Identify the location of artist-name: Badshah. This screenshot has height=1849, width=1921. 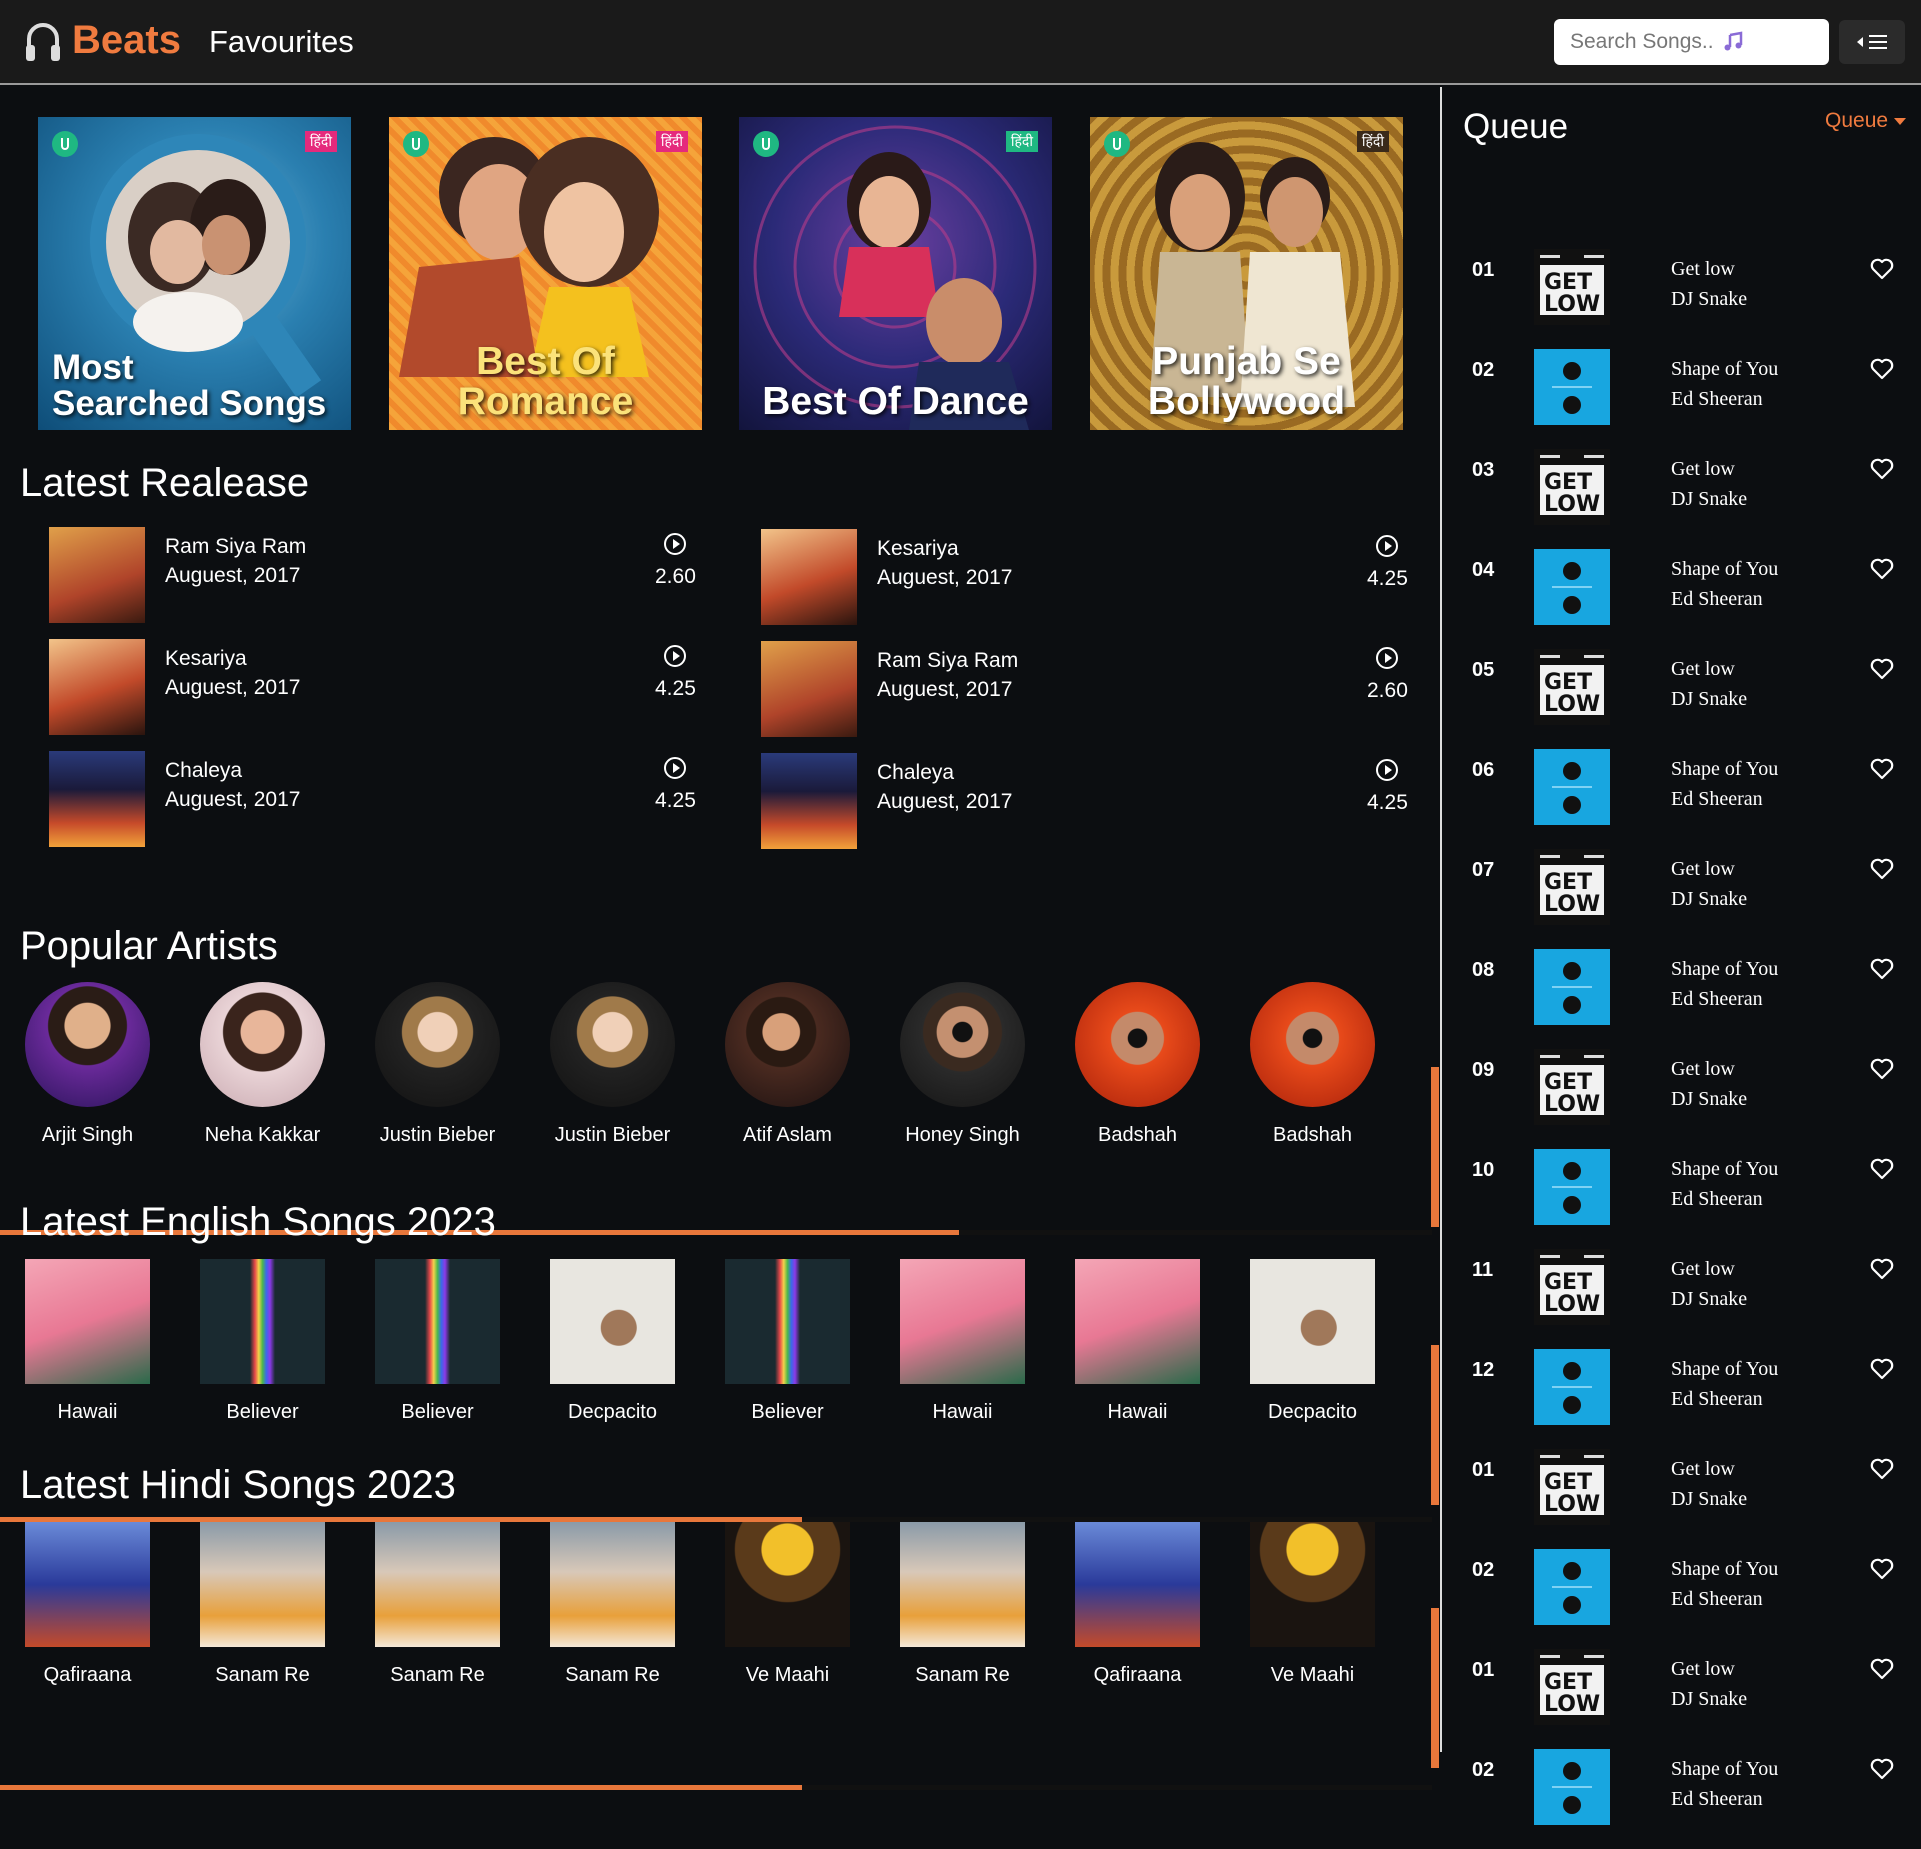
(1312, 1135).